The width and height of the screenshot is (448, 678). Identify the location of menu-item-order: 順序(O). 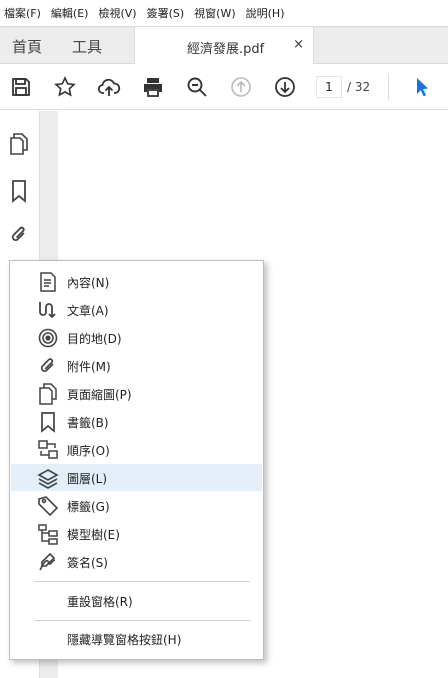
(136, 449).